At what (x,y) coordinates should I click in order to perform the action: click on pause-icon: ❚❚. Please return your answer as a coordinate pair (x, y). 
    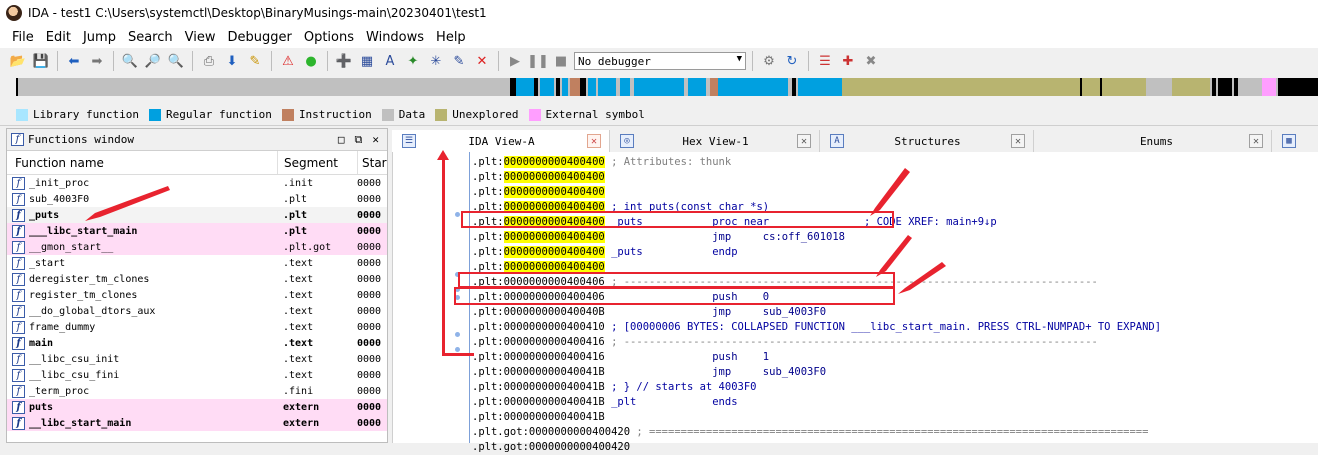
    Looking at the image, I should click on (538, 61).